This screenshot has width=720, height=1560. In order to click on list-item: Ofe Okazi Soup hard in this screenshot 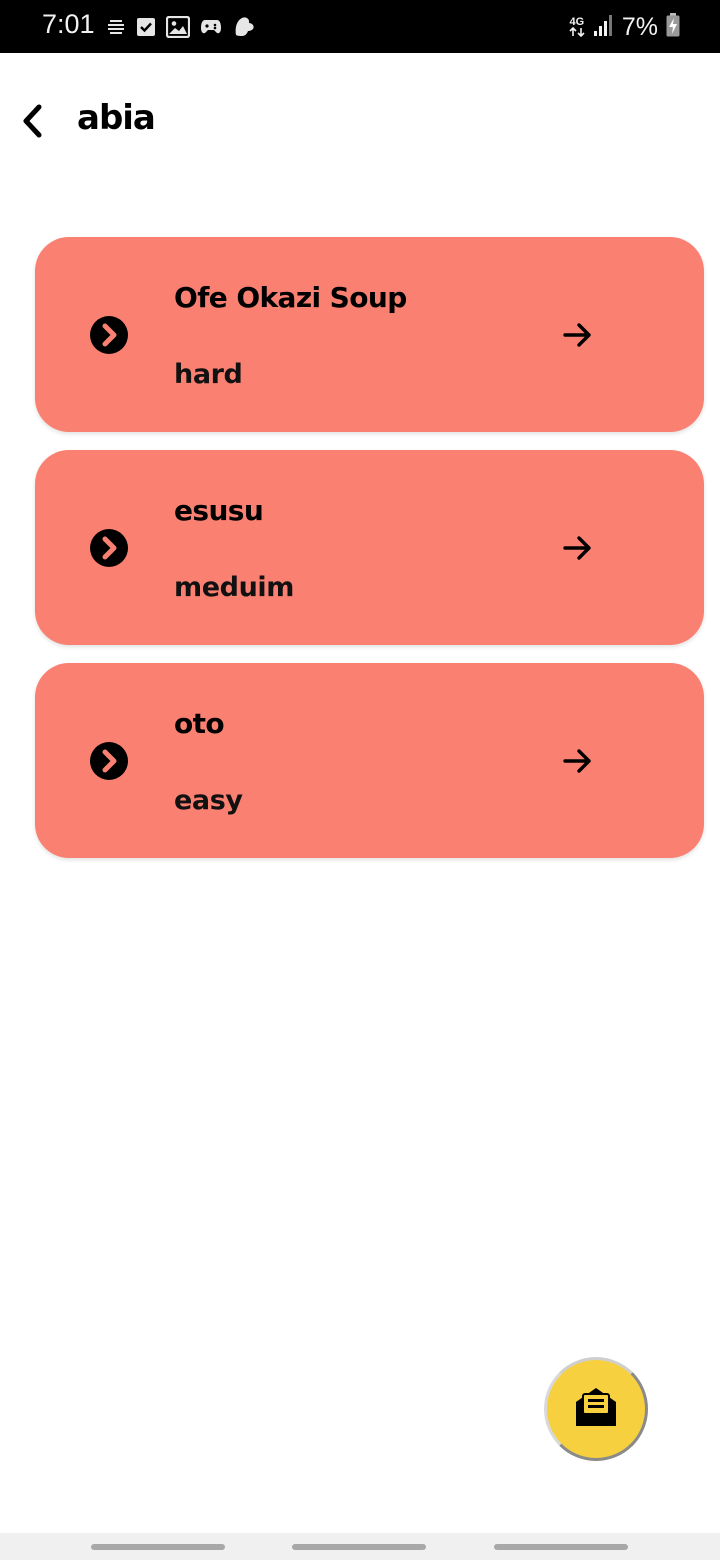, I will do `click(369, 334)`.